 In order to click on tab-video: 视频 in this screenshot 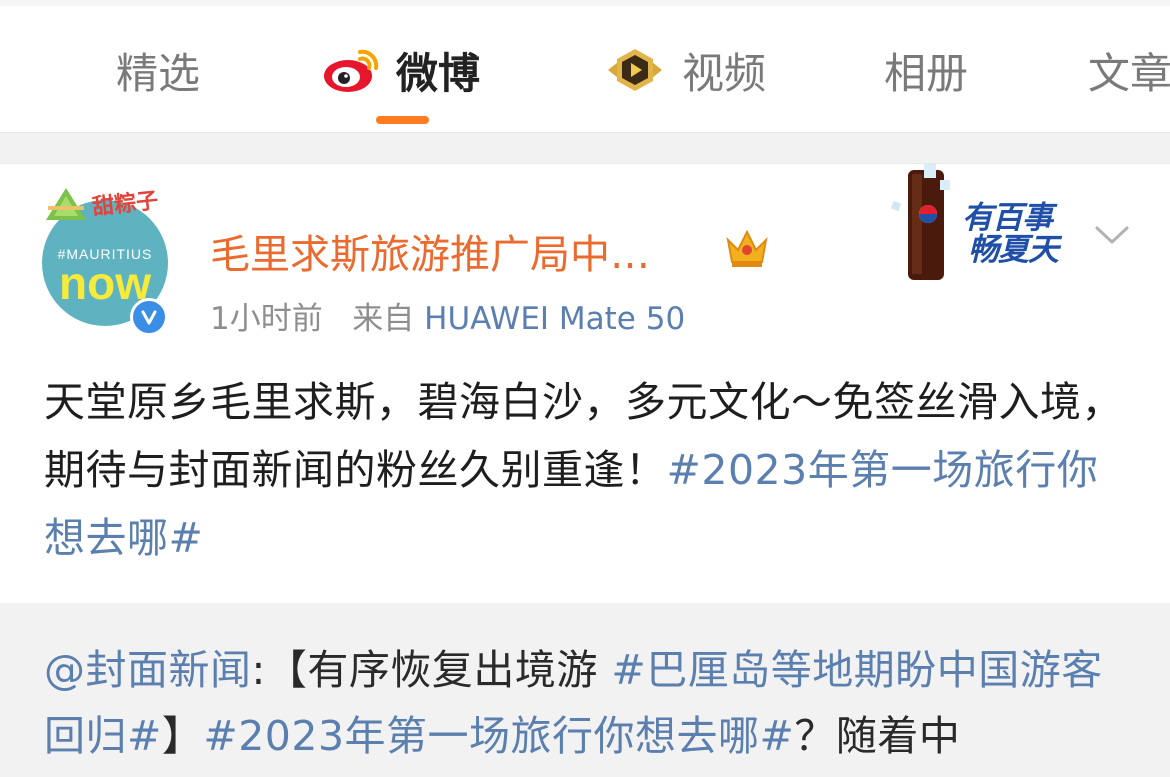, I will do `click(685, 70)`.